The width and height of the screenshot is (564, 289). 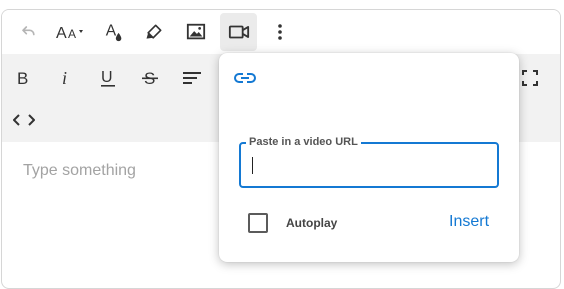 I want to click on strikethrough-button: S, so click(x=150, y=78).